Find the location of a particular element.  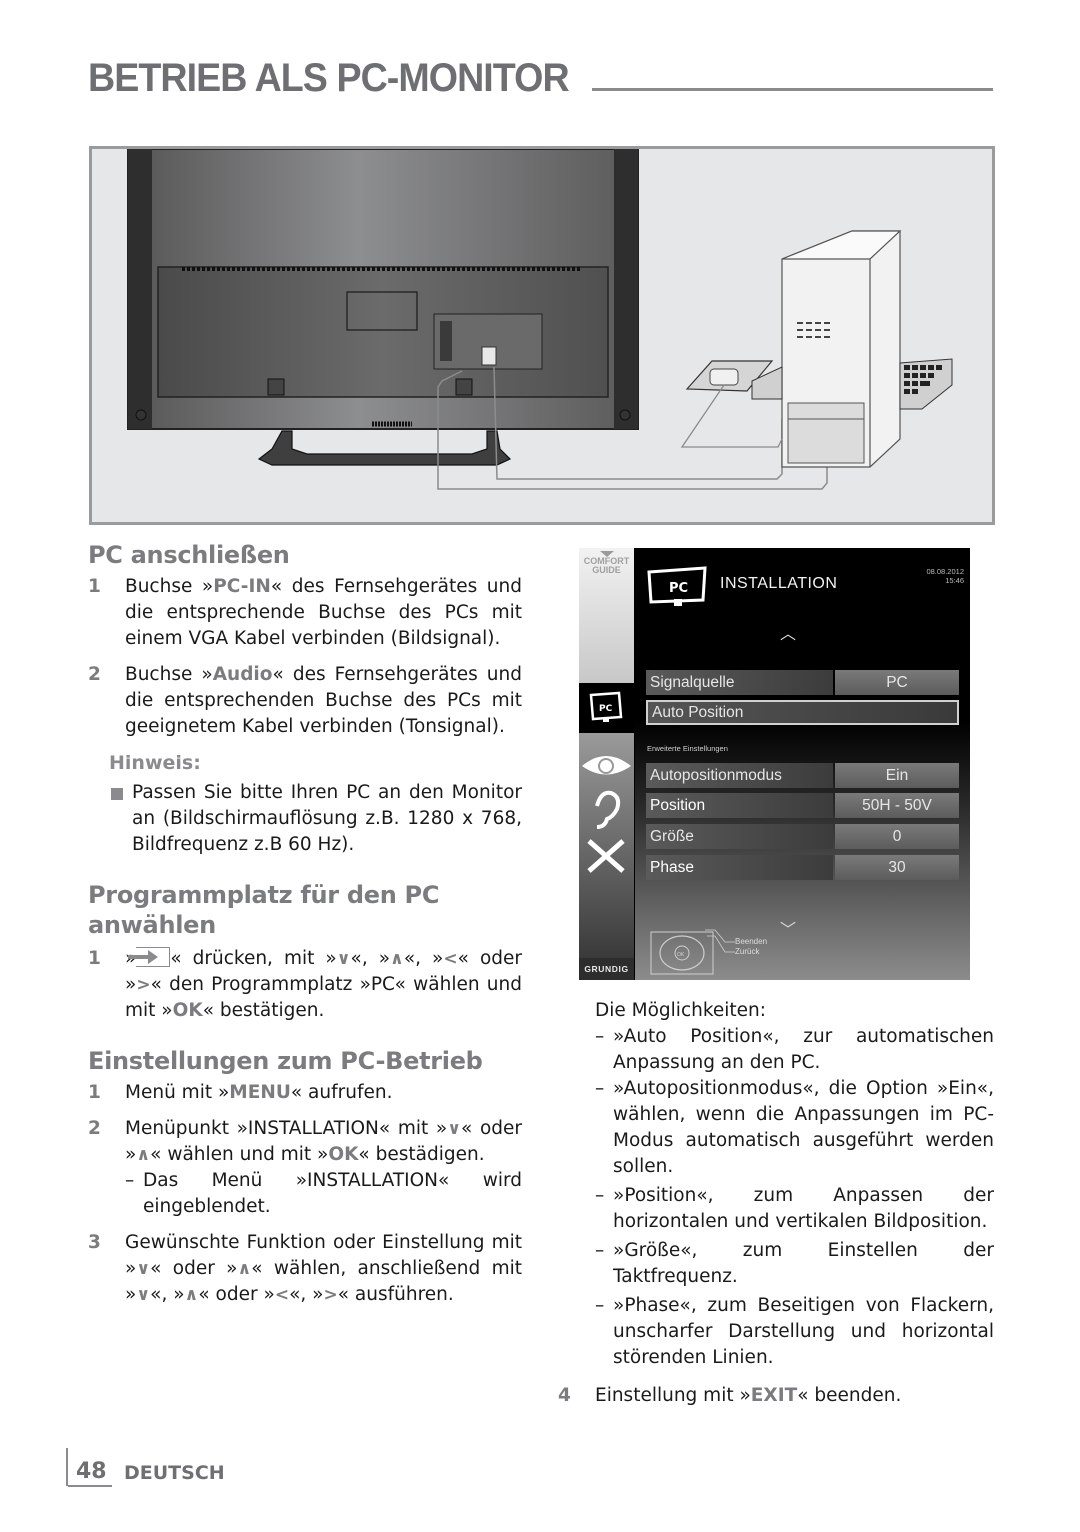

scroll-down-icon: ﹀ is located at coordinates (788, 928).